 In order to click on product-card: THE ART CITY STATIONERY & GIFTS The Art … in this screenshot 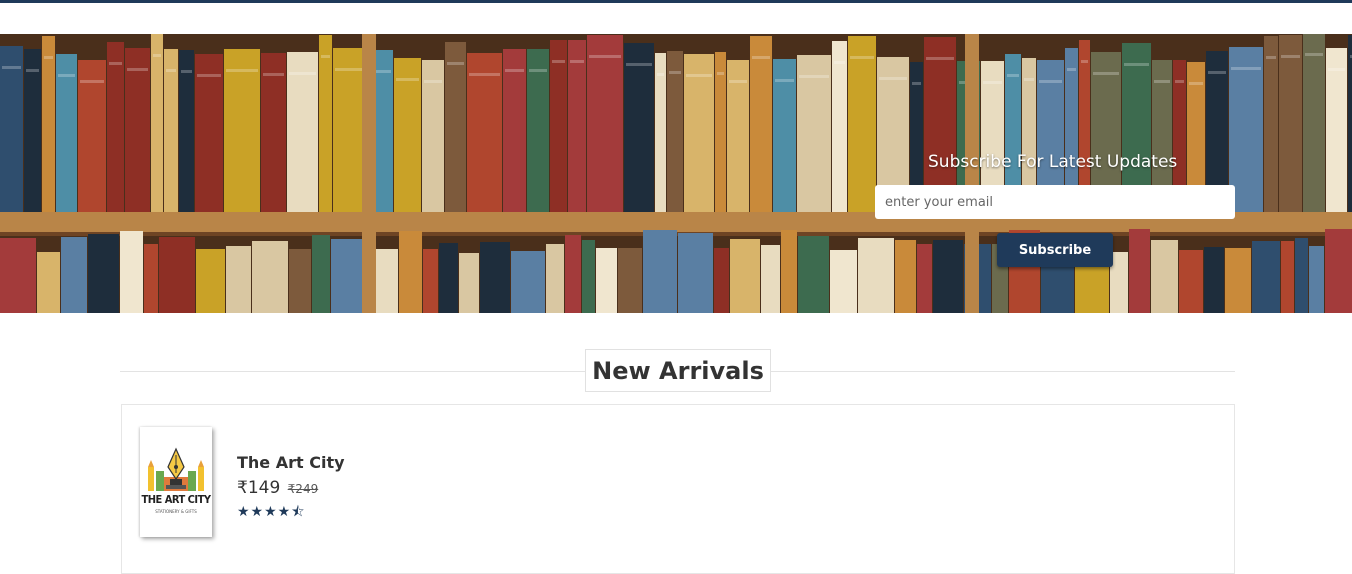, I will do `click(290, 484)`.